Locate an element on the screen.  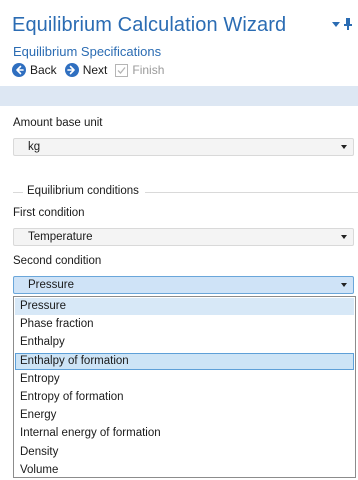
amount-base-unit-value: kg is located at coordinates (34, 147).